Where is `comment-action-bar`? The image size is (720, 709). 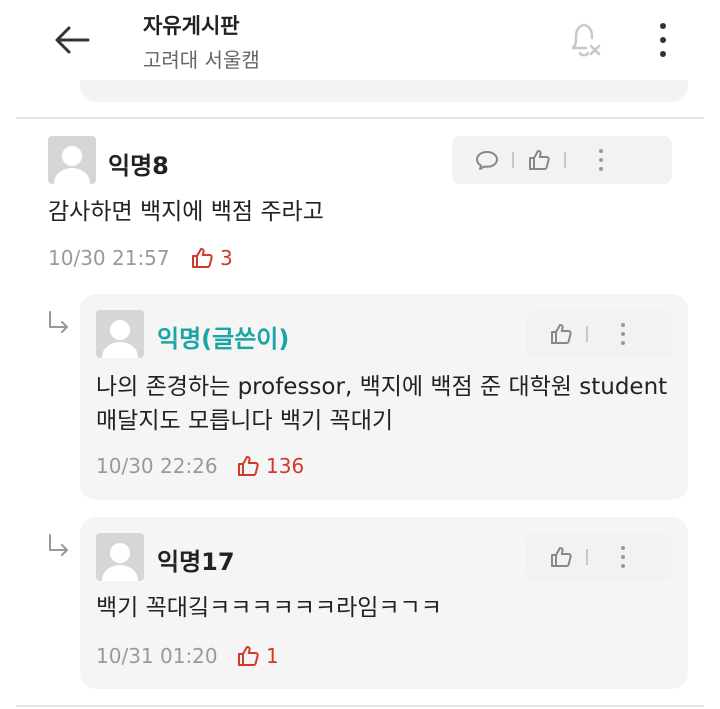 comment-action-bar is located at coordinates (562, 160).